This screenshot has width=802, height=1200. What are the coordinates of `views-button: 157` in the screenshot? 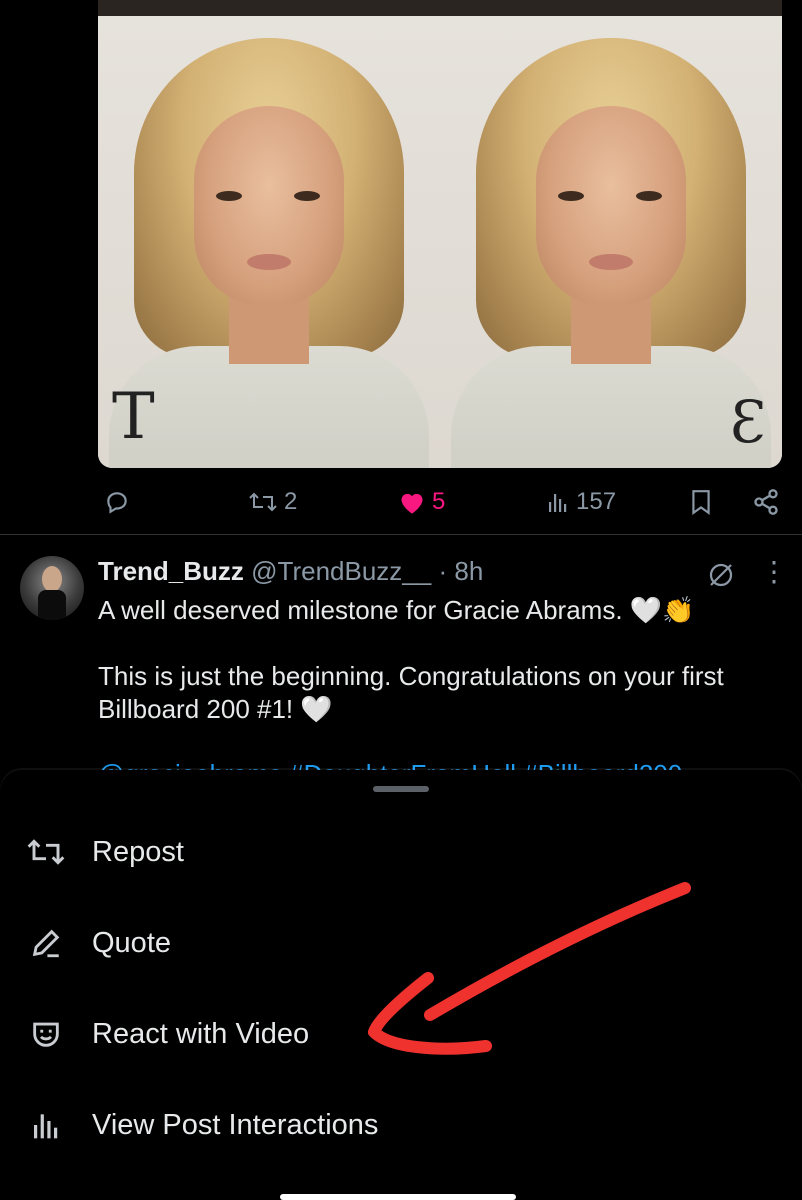 It's located at (581, 502).